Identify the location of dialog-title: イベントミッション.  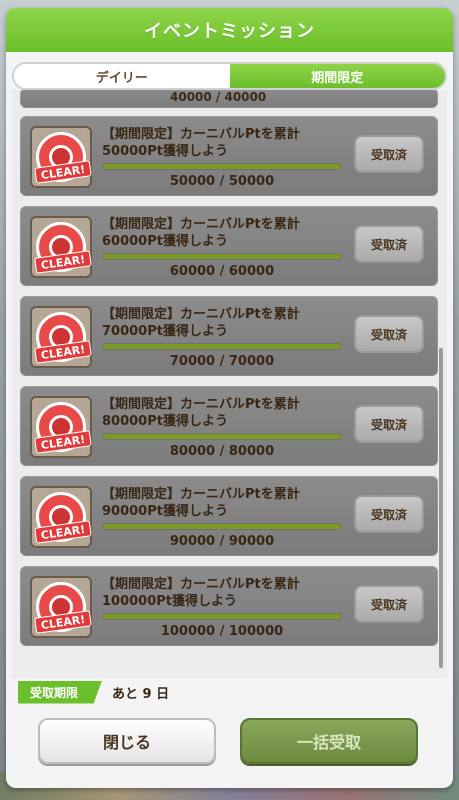
(229, 30).